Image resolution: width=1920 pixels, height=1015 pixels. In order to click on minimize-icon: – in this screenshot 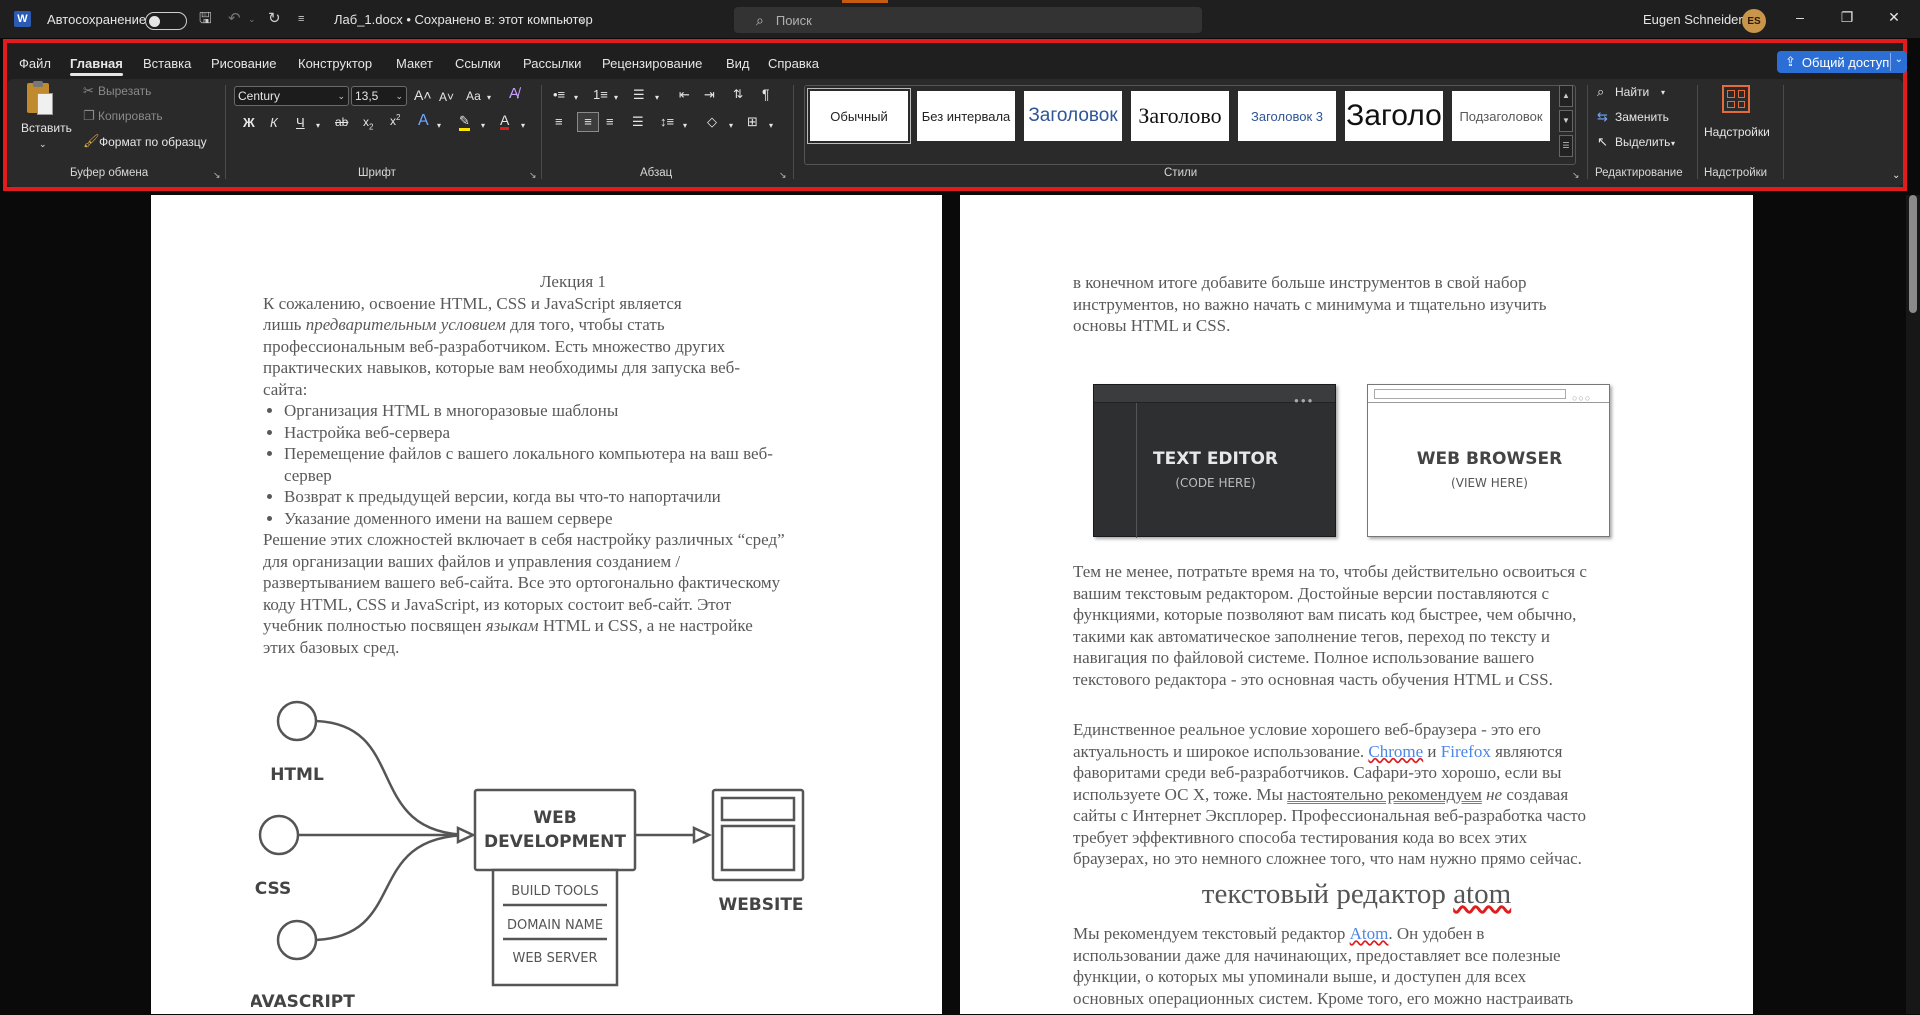, I will do `click(1800, 17)`.